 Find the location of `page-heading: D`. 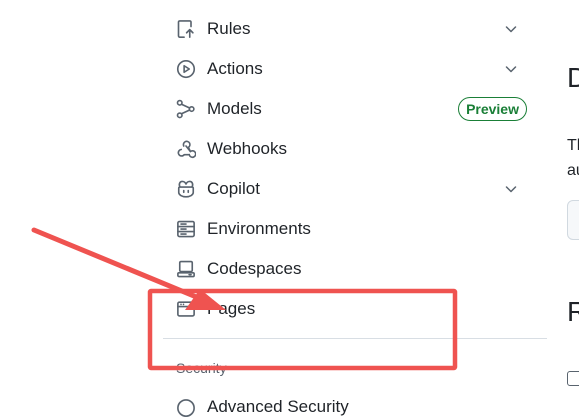

page-heading: D is located at coordinates (573, 77).